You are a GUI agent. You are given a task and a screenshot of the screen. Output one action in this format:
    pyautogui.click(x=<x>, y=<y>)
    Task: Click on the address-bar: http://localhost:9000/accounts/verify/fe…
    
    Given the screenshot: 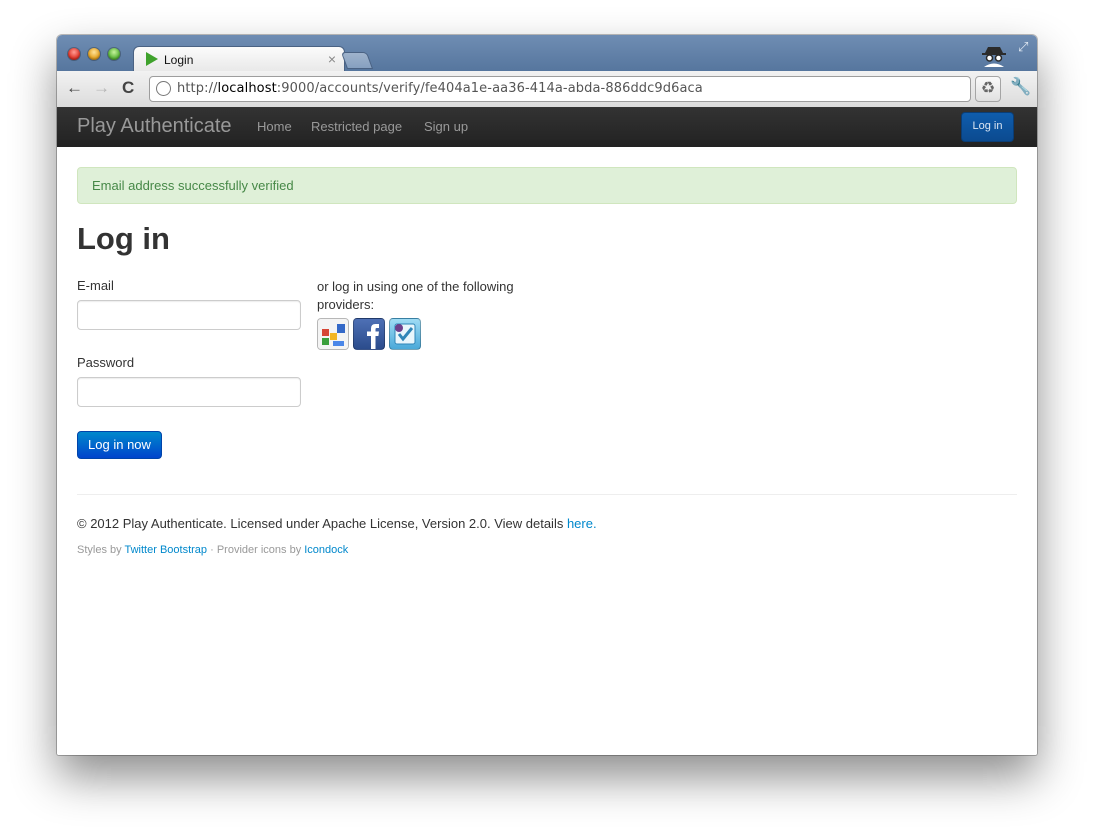 What is the action you would take?
    pyautogui.click(x=560, y=89)
    